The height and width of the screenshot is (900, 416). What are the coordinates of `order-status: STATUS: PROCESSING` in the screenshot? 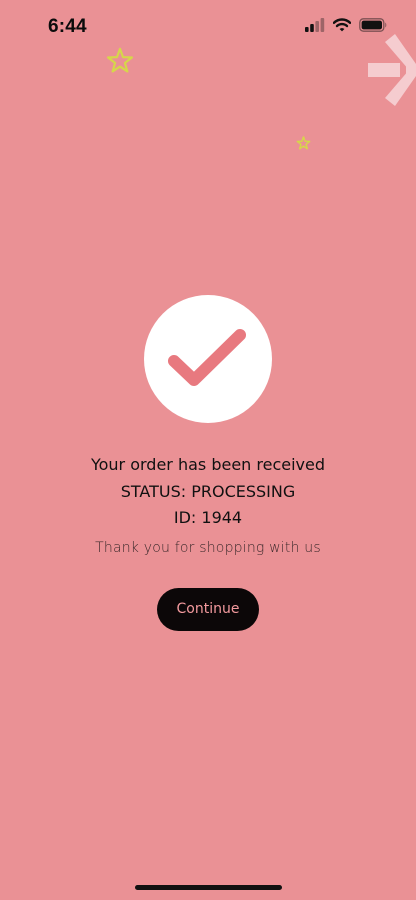 It's located at (208, 491).